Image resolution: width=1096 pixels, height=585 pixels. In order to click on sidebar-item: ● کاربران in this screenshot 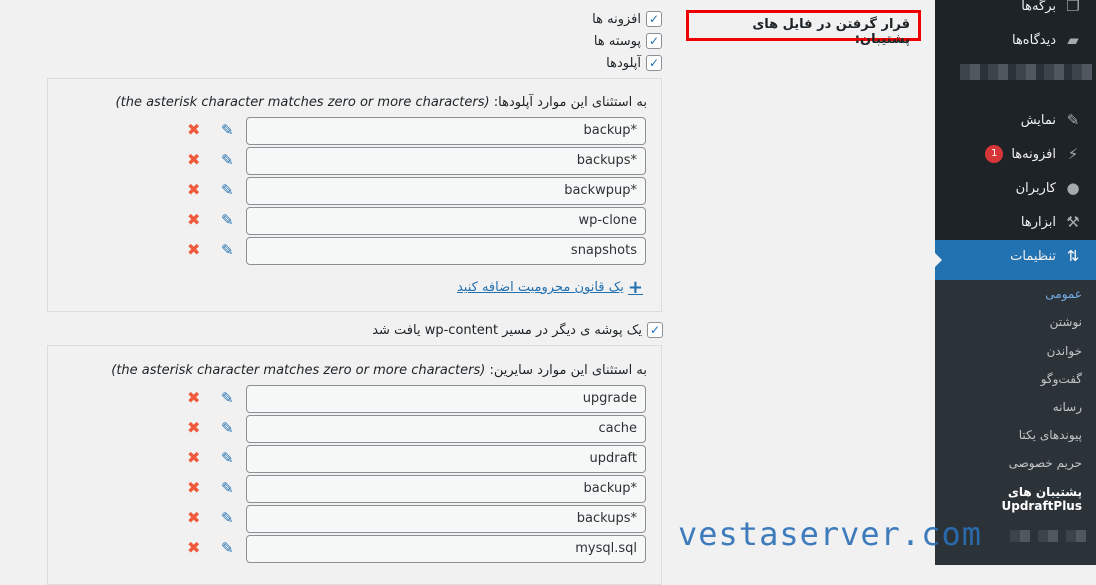, I will do `click(1008, 188)`.